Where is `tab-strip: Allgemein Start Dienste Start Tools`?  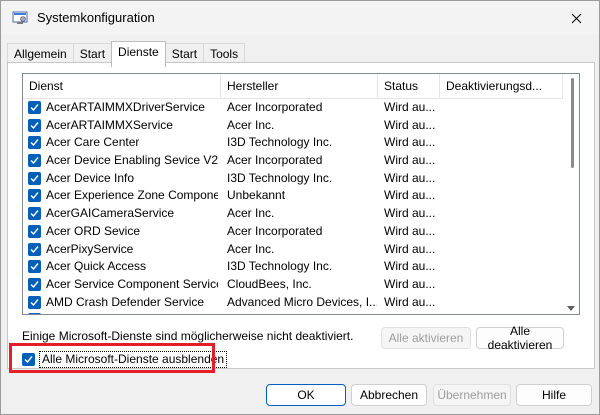
tab-strip: Allgemein Start Dienste Start Tools is located at coordinates (126, 54).